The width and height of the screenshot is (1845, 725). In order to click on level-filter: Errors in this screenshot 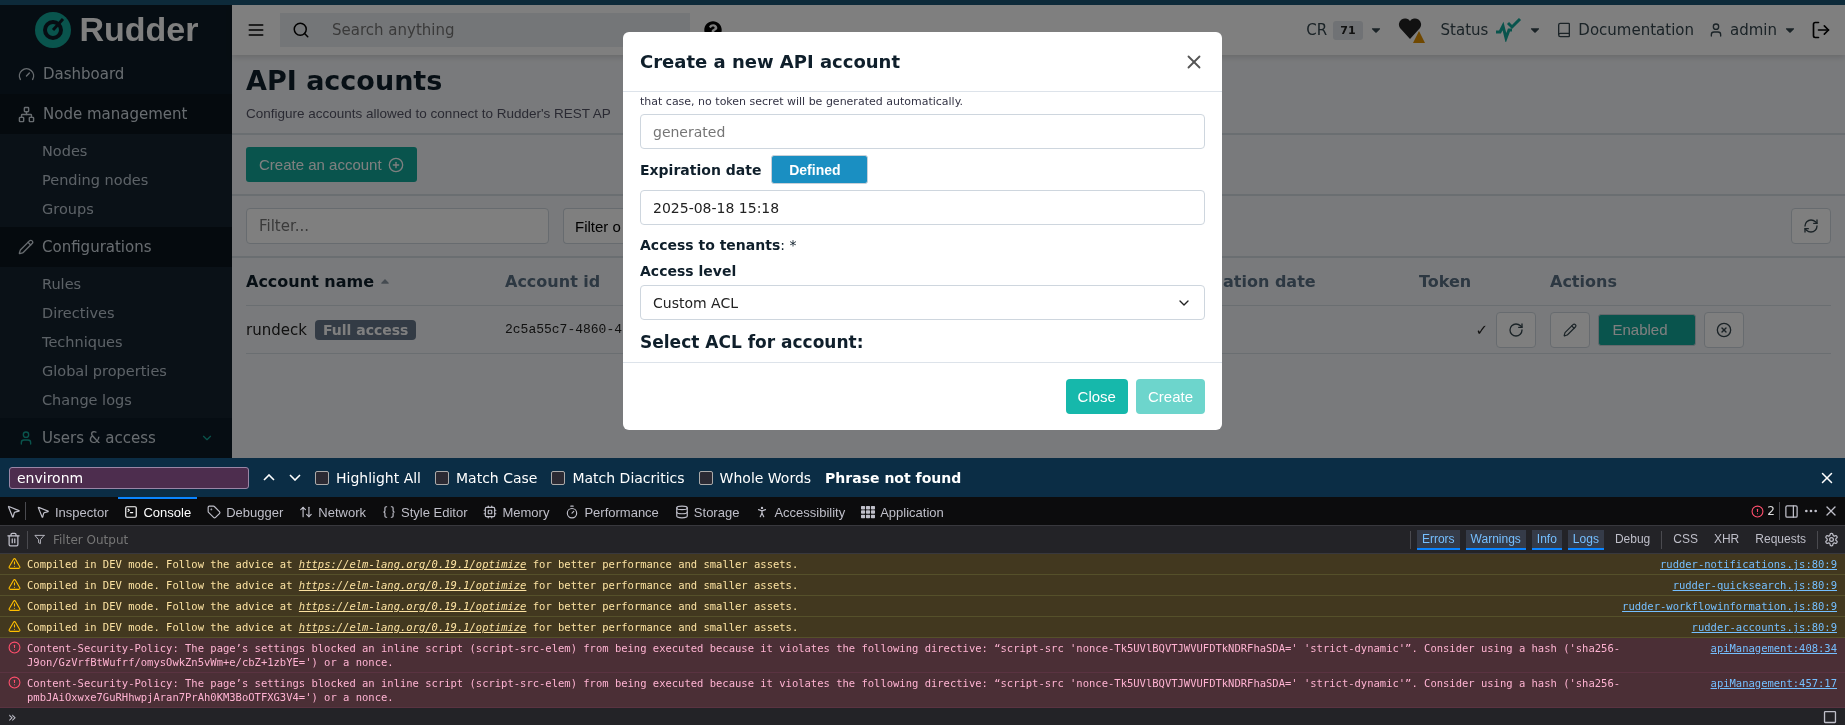, I will do `click(1438, 539)`.